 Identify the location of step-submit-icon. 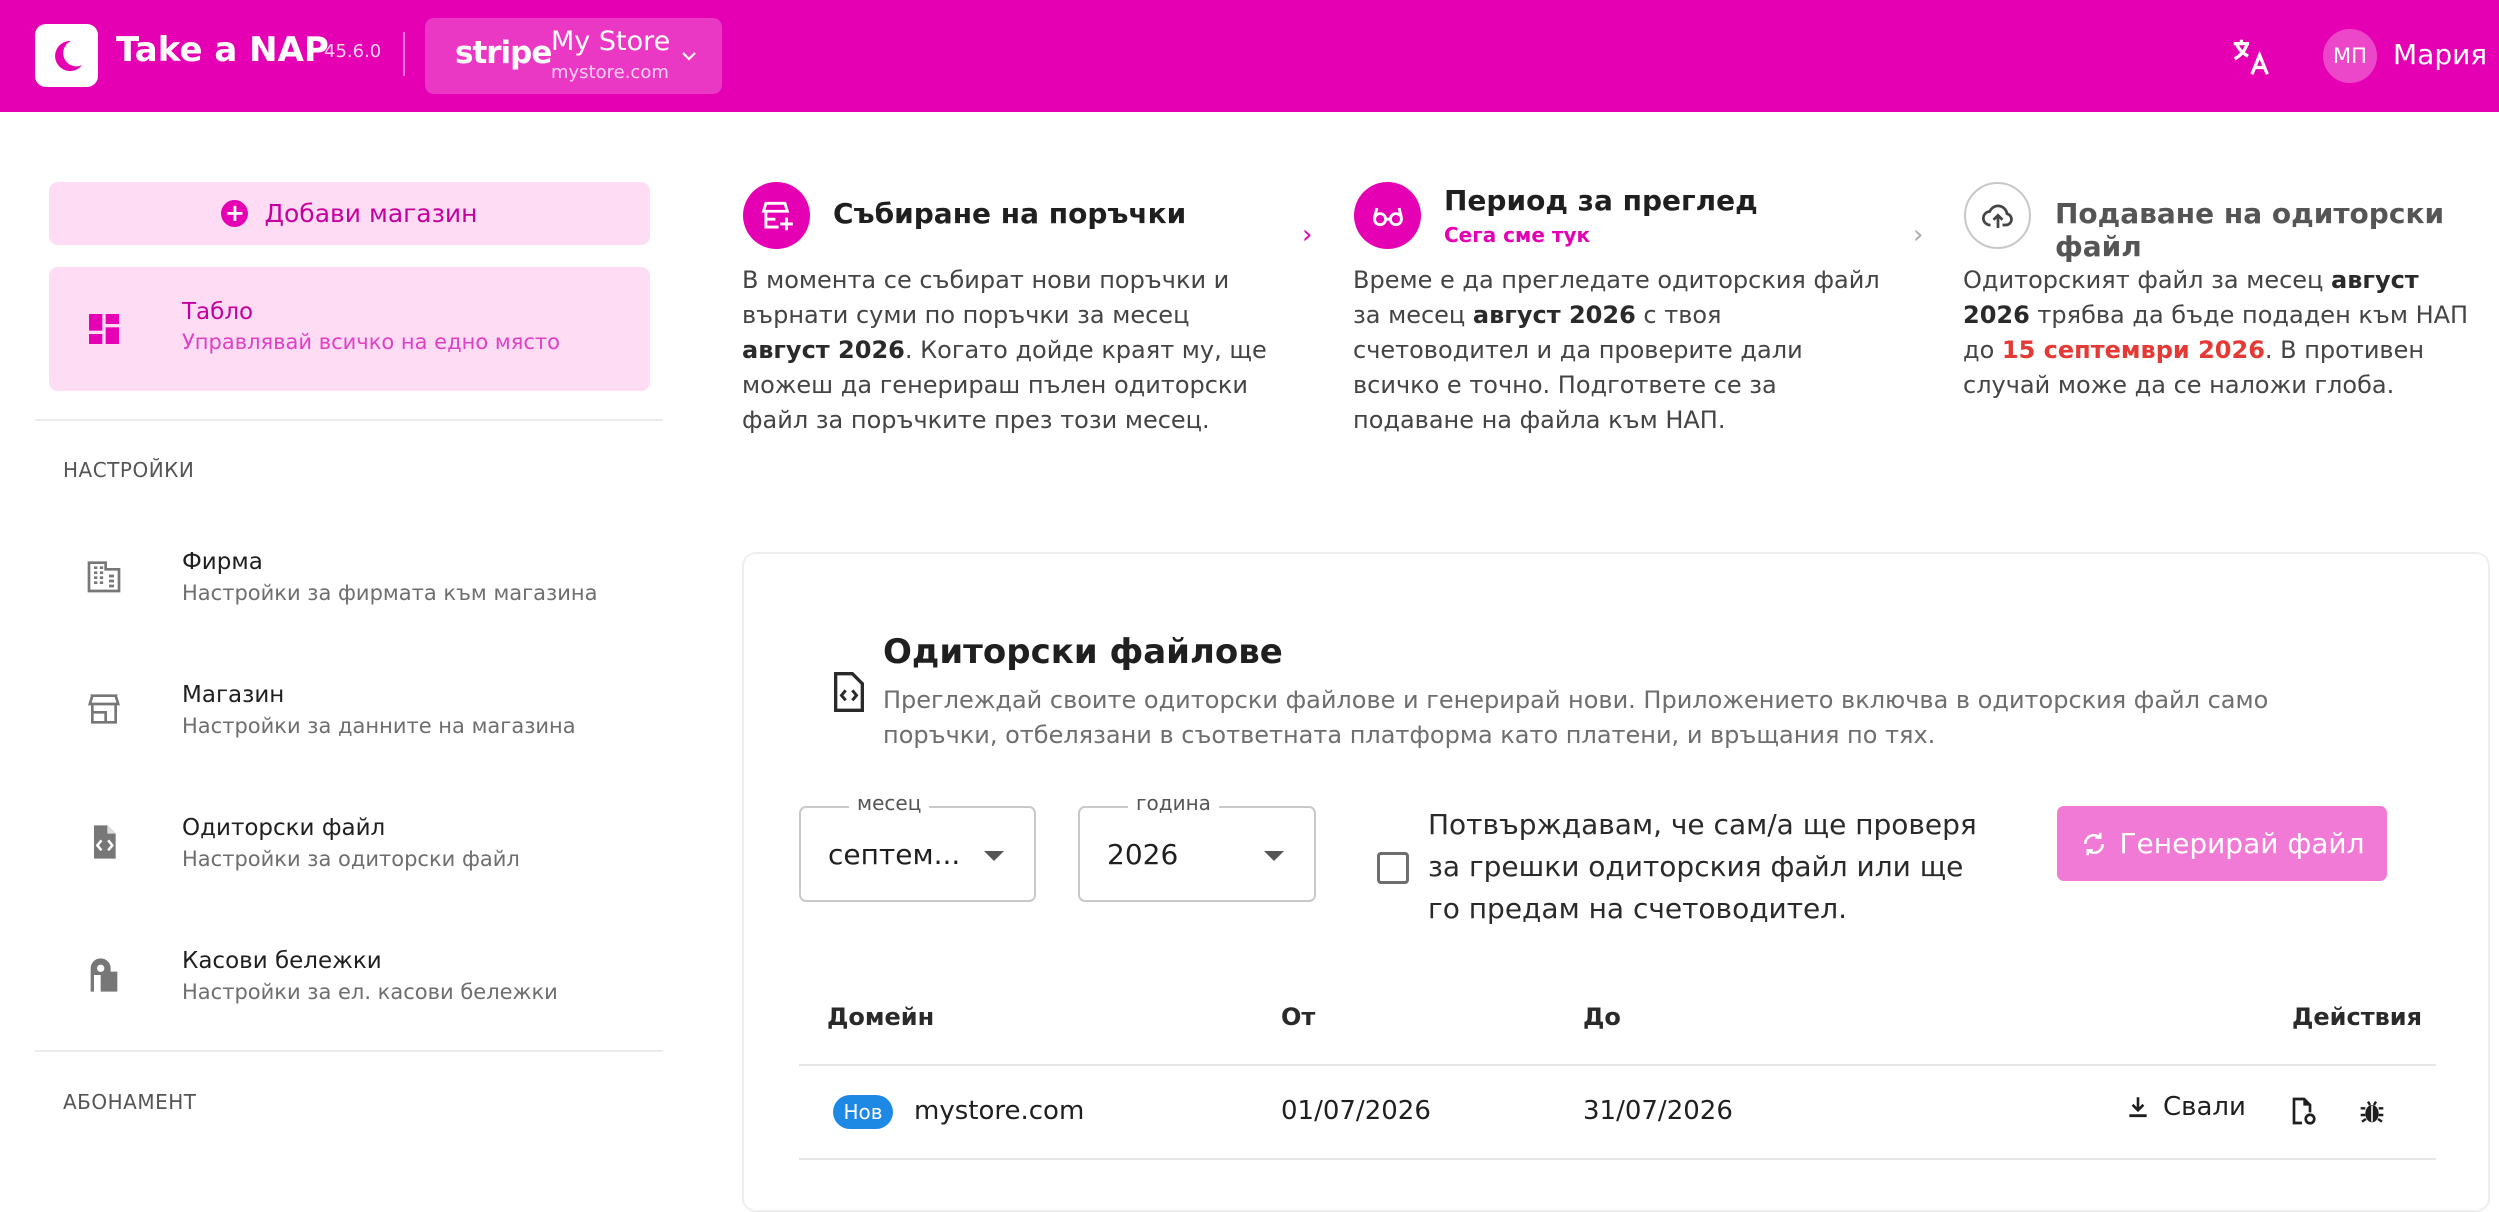
(1997, 215).